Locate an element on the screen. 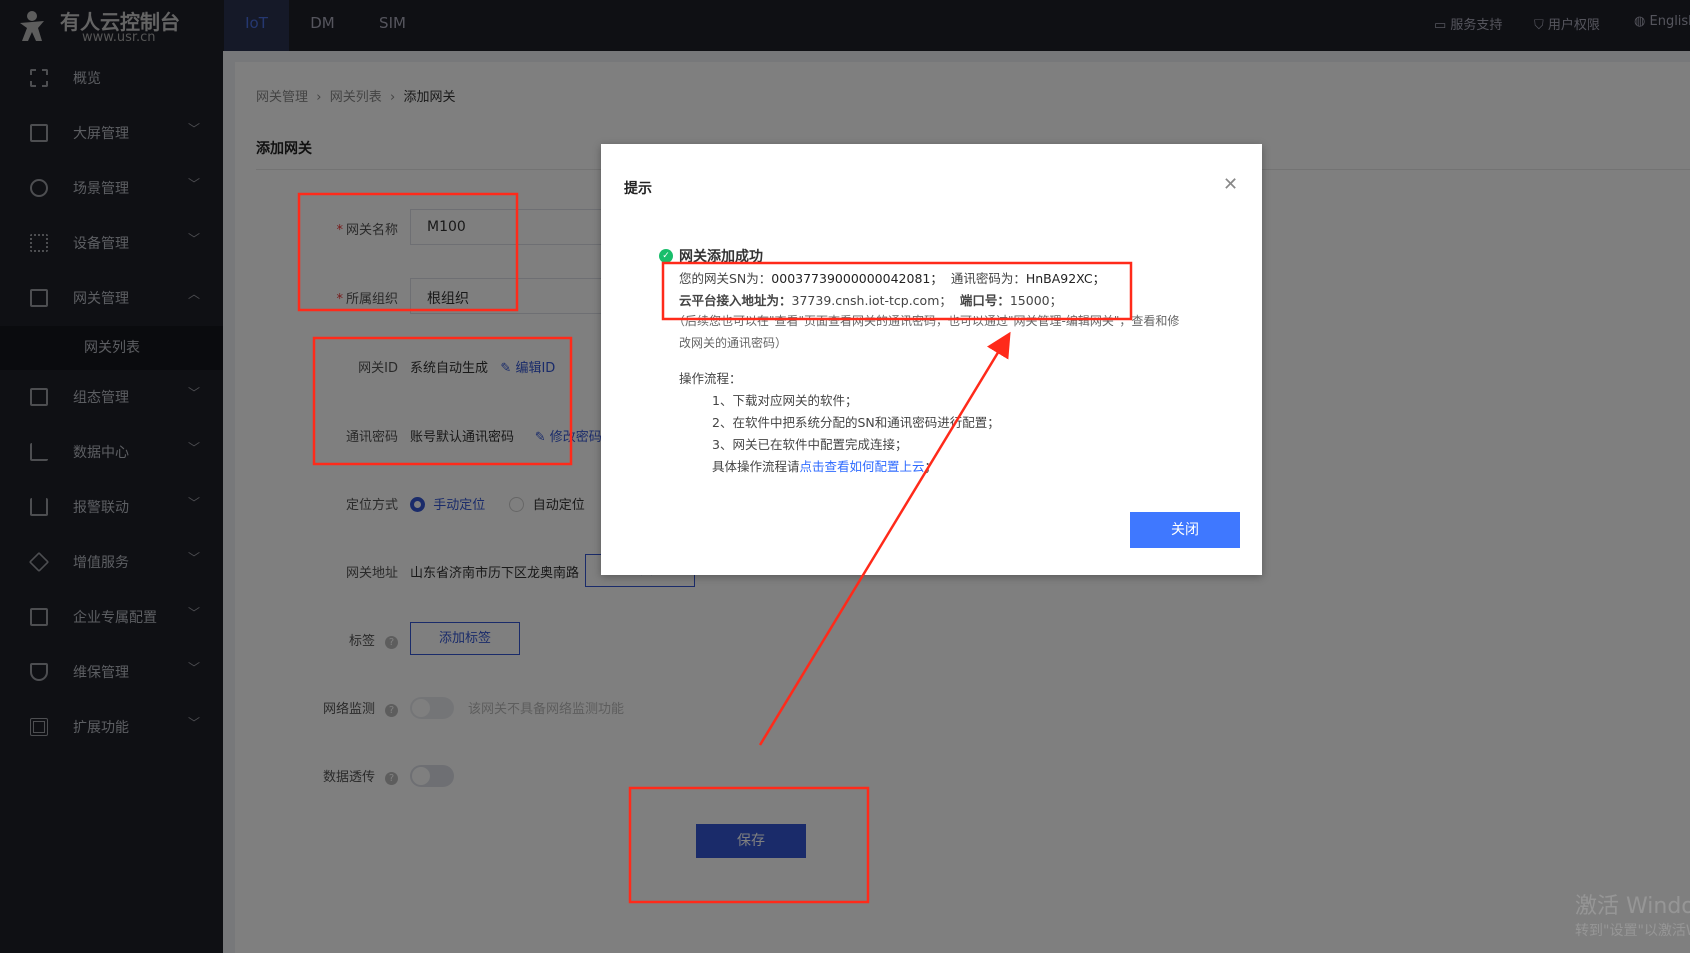 The image size is (1690, 953). config-guide-link: 点击查看如何配置上云 is located at coordinates (862, 466).